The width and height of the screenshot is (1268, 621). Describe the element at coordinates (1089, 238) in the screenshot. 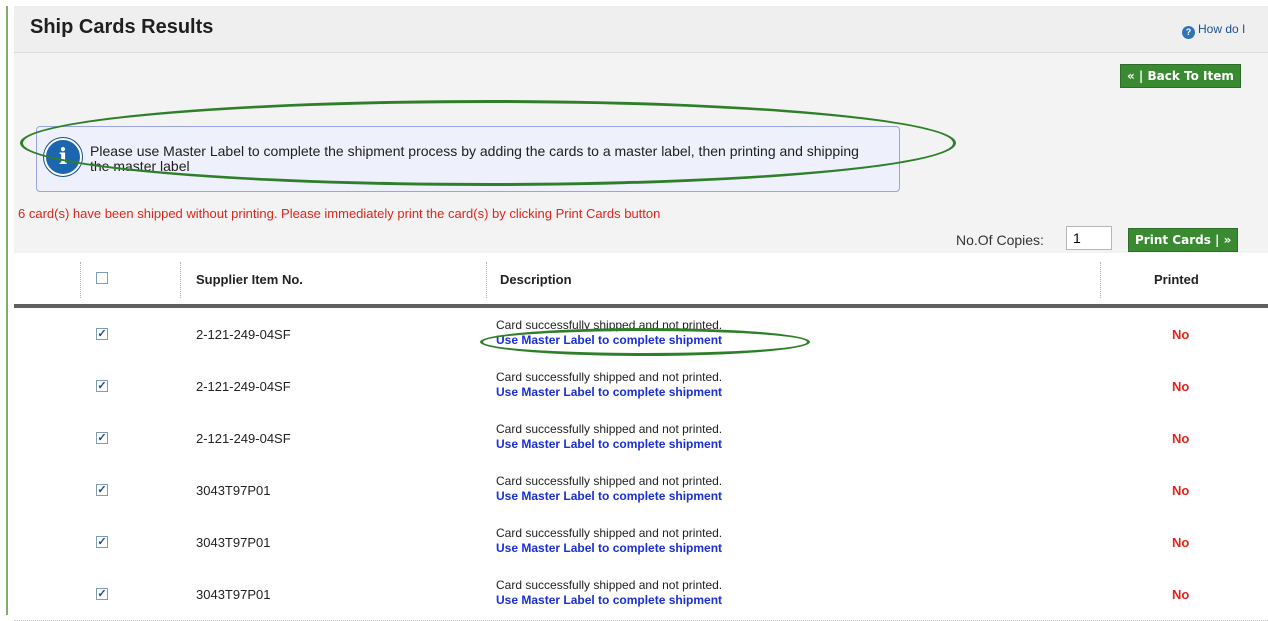

I see `copies-input` at that location.